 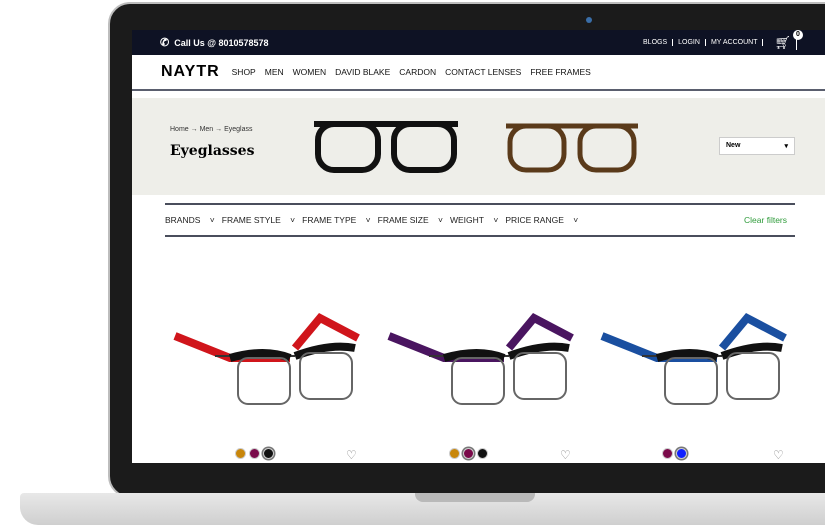 What do you see at coordinates (251, 220) in the screenshot?
I see `filter-label: FRAME STYLE` at bounding box center [251, 220].